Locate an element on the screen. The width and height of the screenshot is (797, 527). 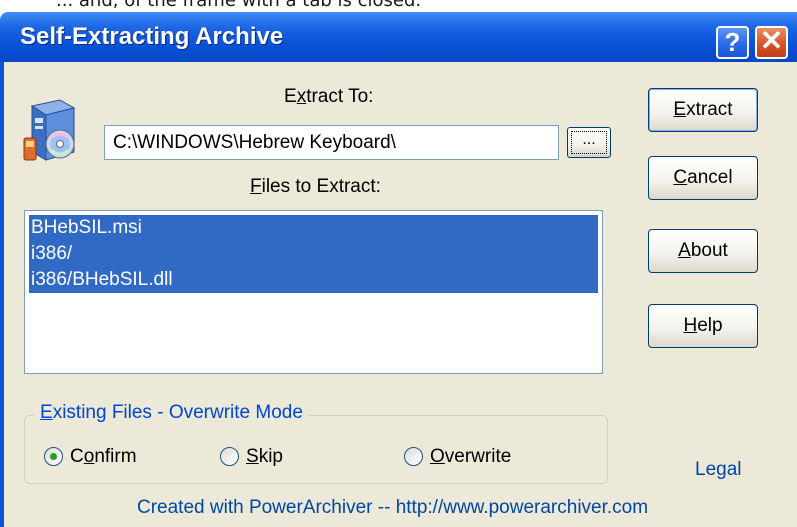
cancel-button-label: ancel is located at coordinates (710, 177).